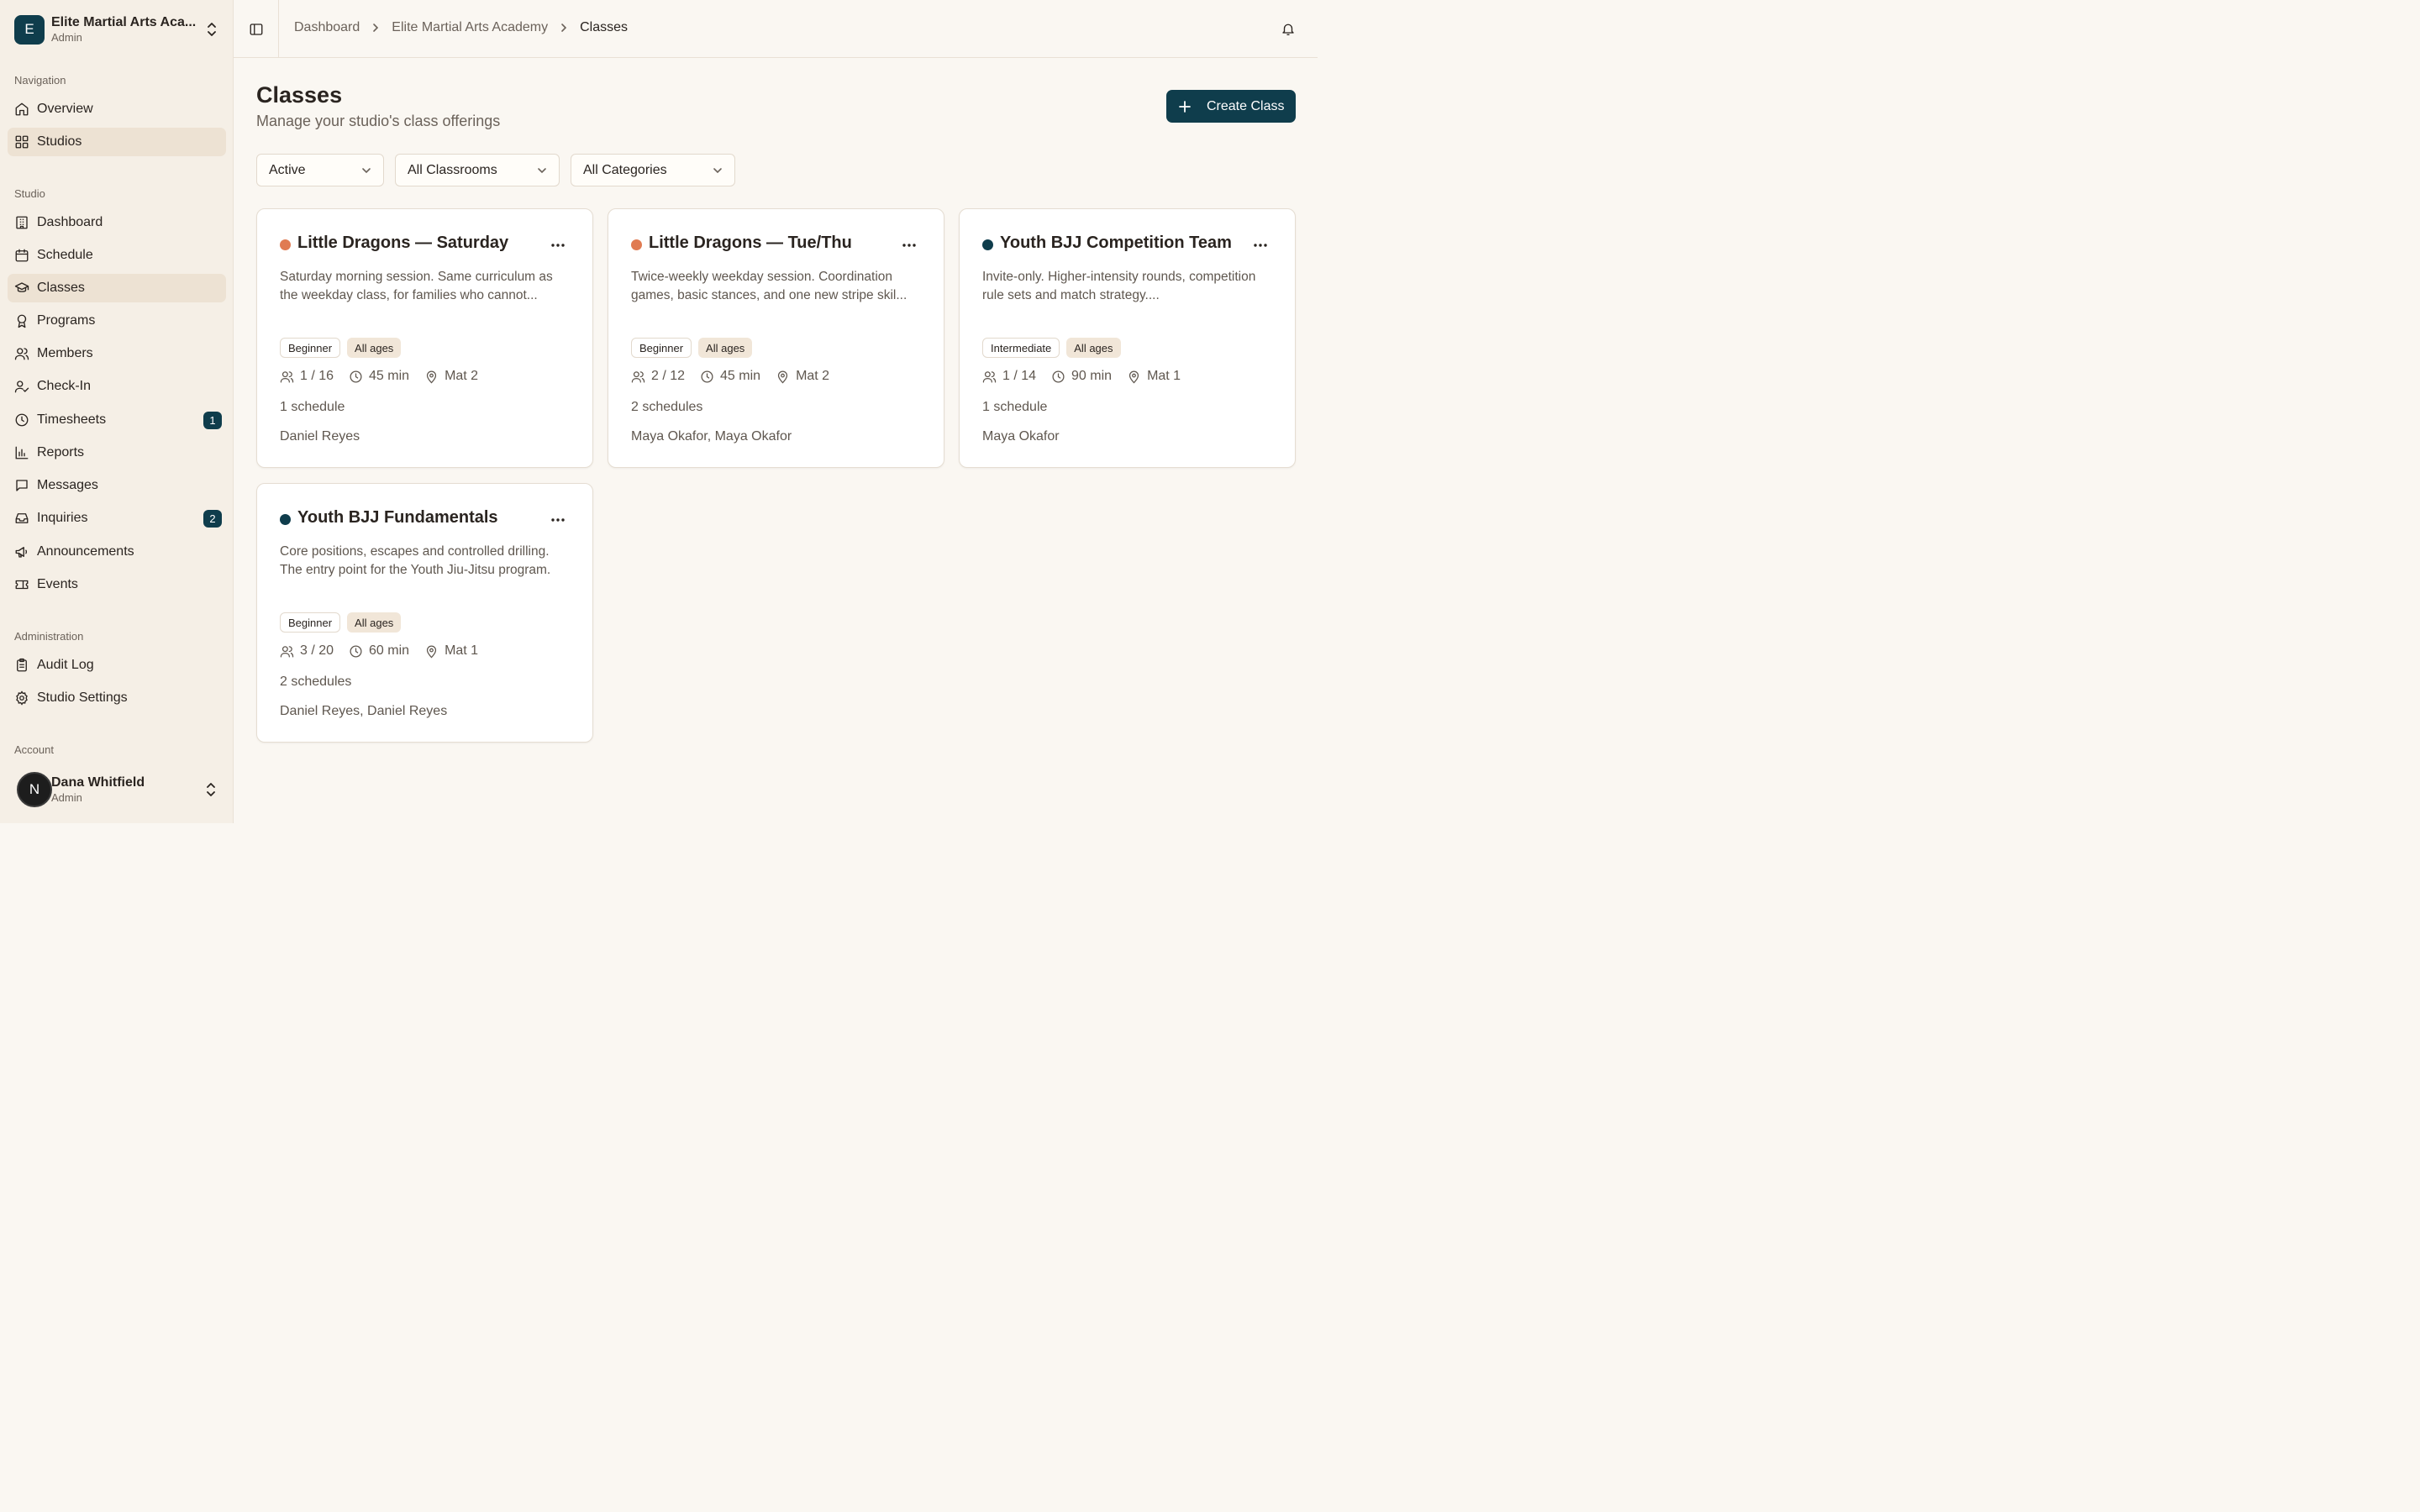  What do you see at coordinates (66, 37) in the screenshot?
I see `org-role: Admin` at bounding box center [66, 37].